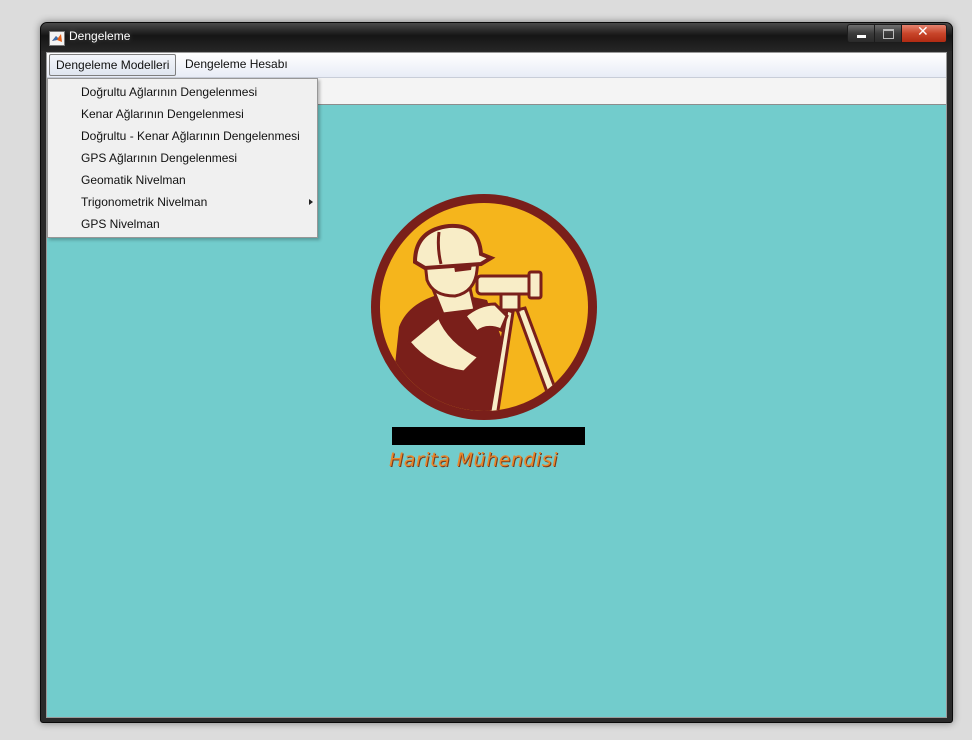  I want to click on matlab-icon, so click(57, 38).